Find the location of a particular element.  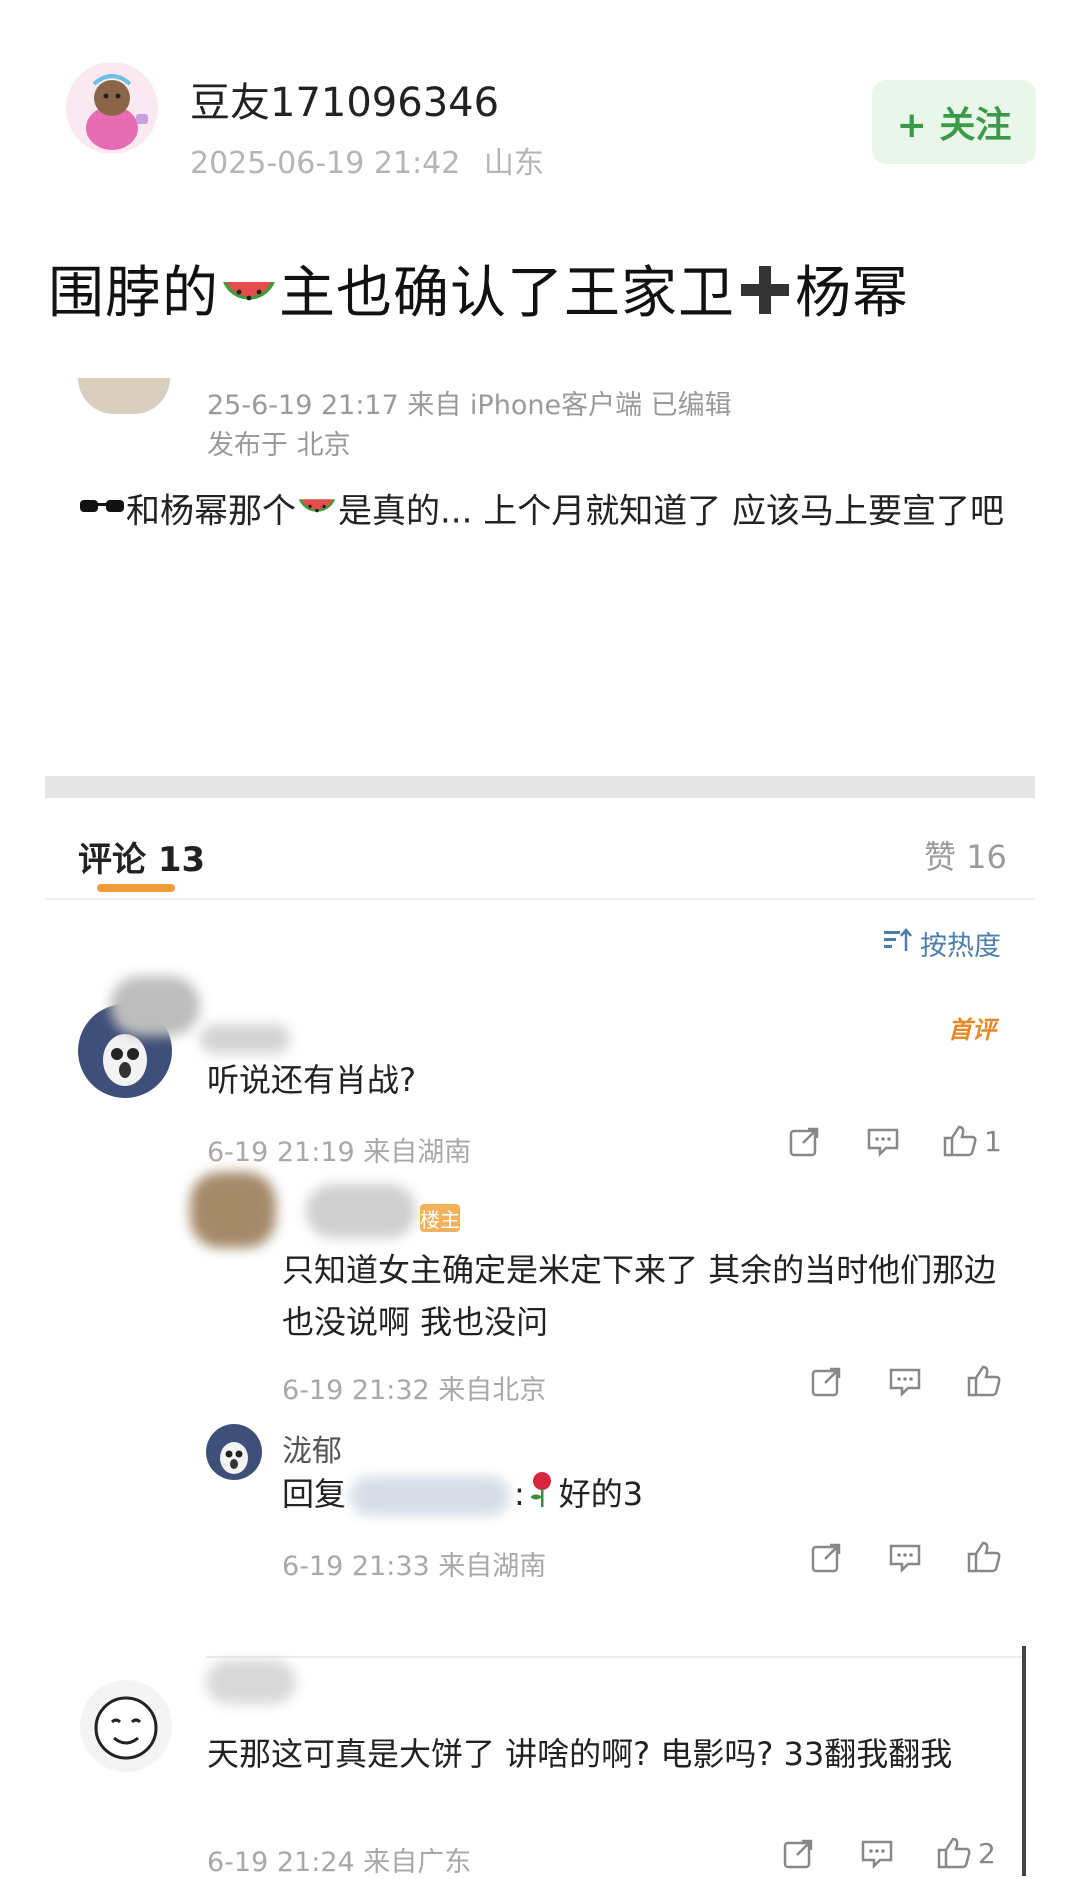

author-username: 豆友171096346 is located at coordinates (344, 99).